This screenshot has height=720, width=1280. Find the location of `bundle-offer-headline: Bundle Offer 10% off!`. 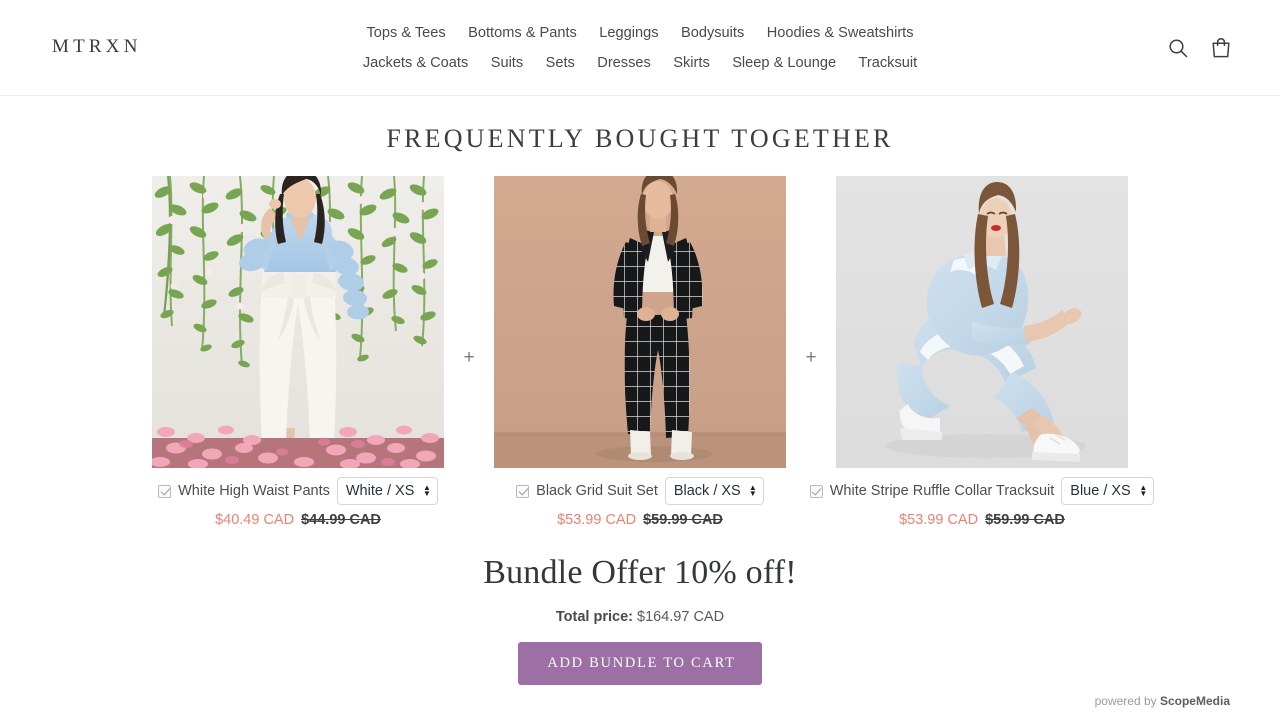

bundle-offer-headline: Bundle Offer 10% off! is located at coordinates (640, 573).